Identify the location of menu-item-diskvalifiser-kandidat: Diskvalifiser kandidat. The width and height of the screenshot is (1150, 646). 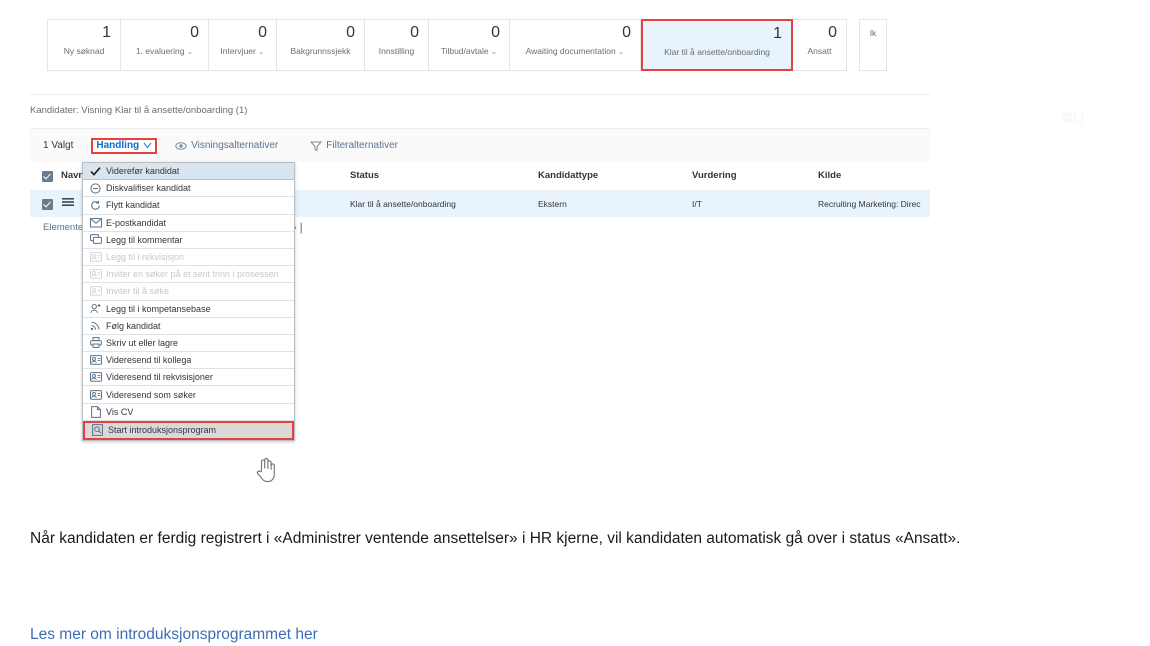
(188, 189).